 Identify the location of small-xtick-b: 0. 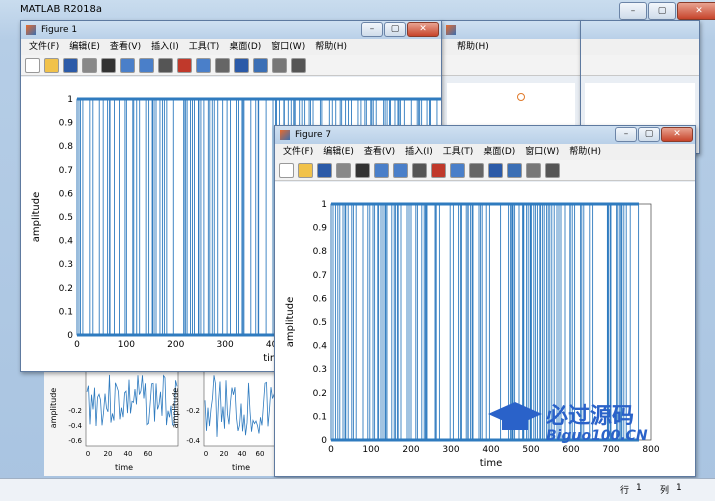
(206, 454).